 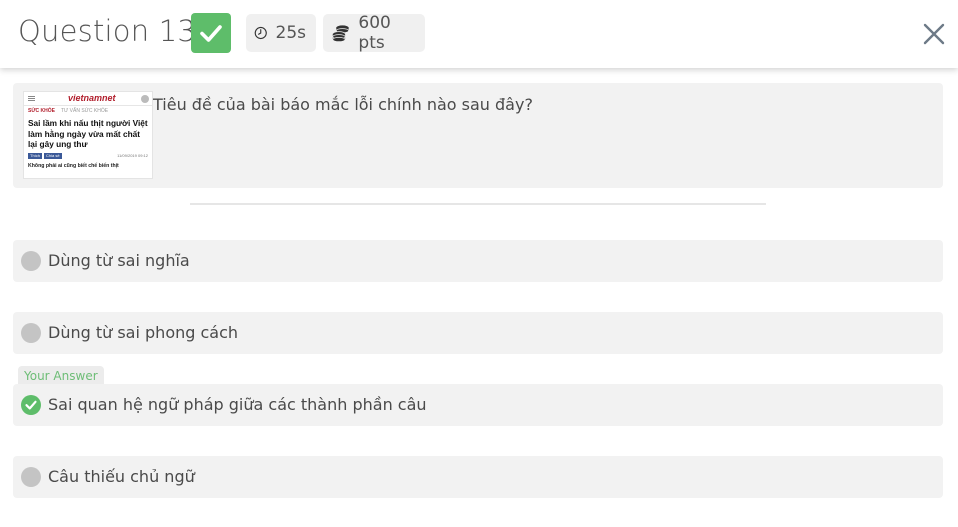 I want to click on menu-icon, so click(x=31, y=98).